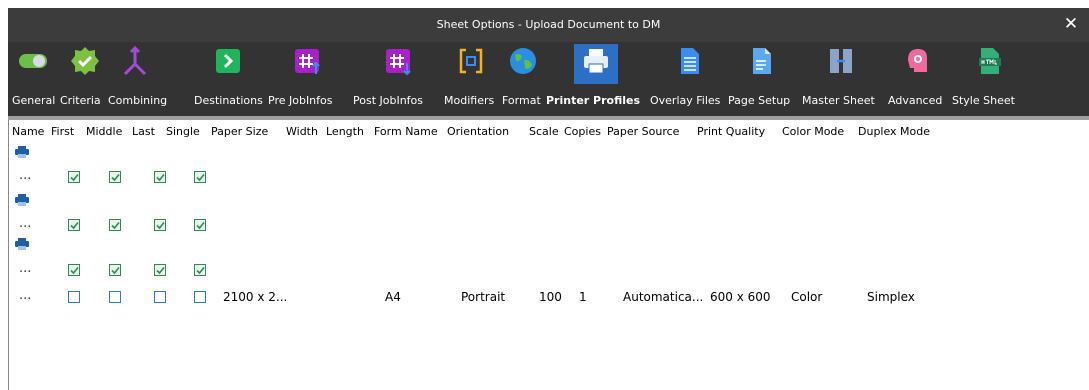 This screenshot has width=1089, height=390. I want to click on column-header-orientation: Orientation, so click(485, 132).